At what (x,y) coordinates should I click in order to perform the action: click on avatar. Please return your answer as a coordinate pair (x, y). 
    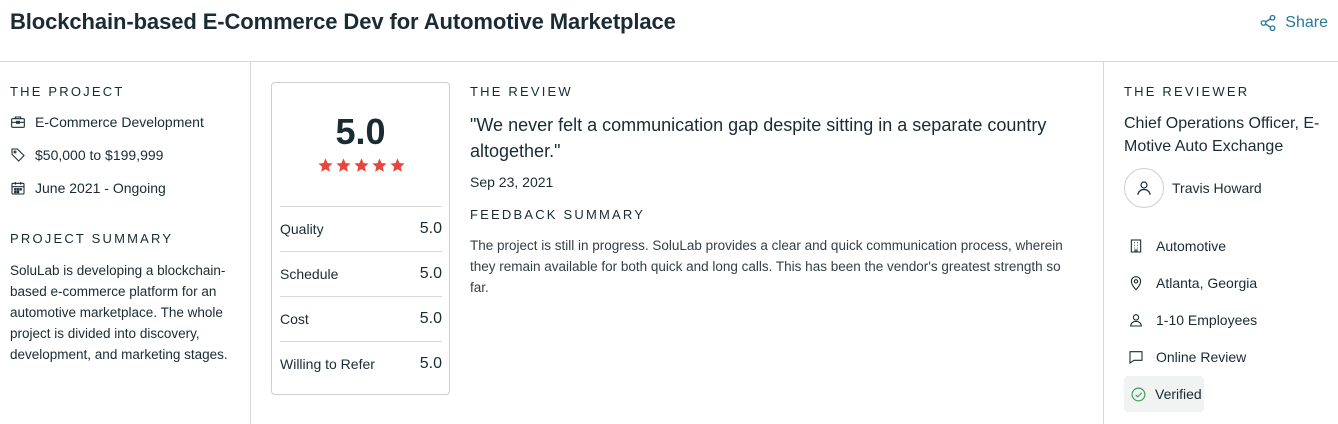
    Looking at the image, I should click on (1144, 188).